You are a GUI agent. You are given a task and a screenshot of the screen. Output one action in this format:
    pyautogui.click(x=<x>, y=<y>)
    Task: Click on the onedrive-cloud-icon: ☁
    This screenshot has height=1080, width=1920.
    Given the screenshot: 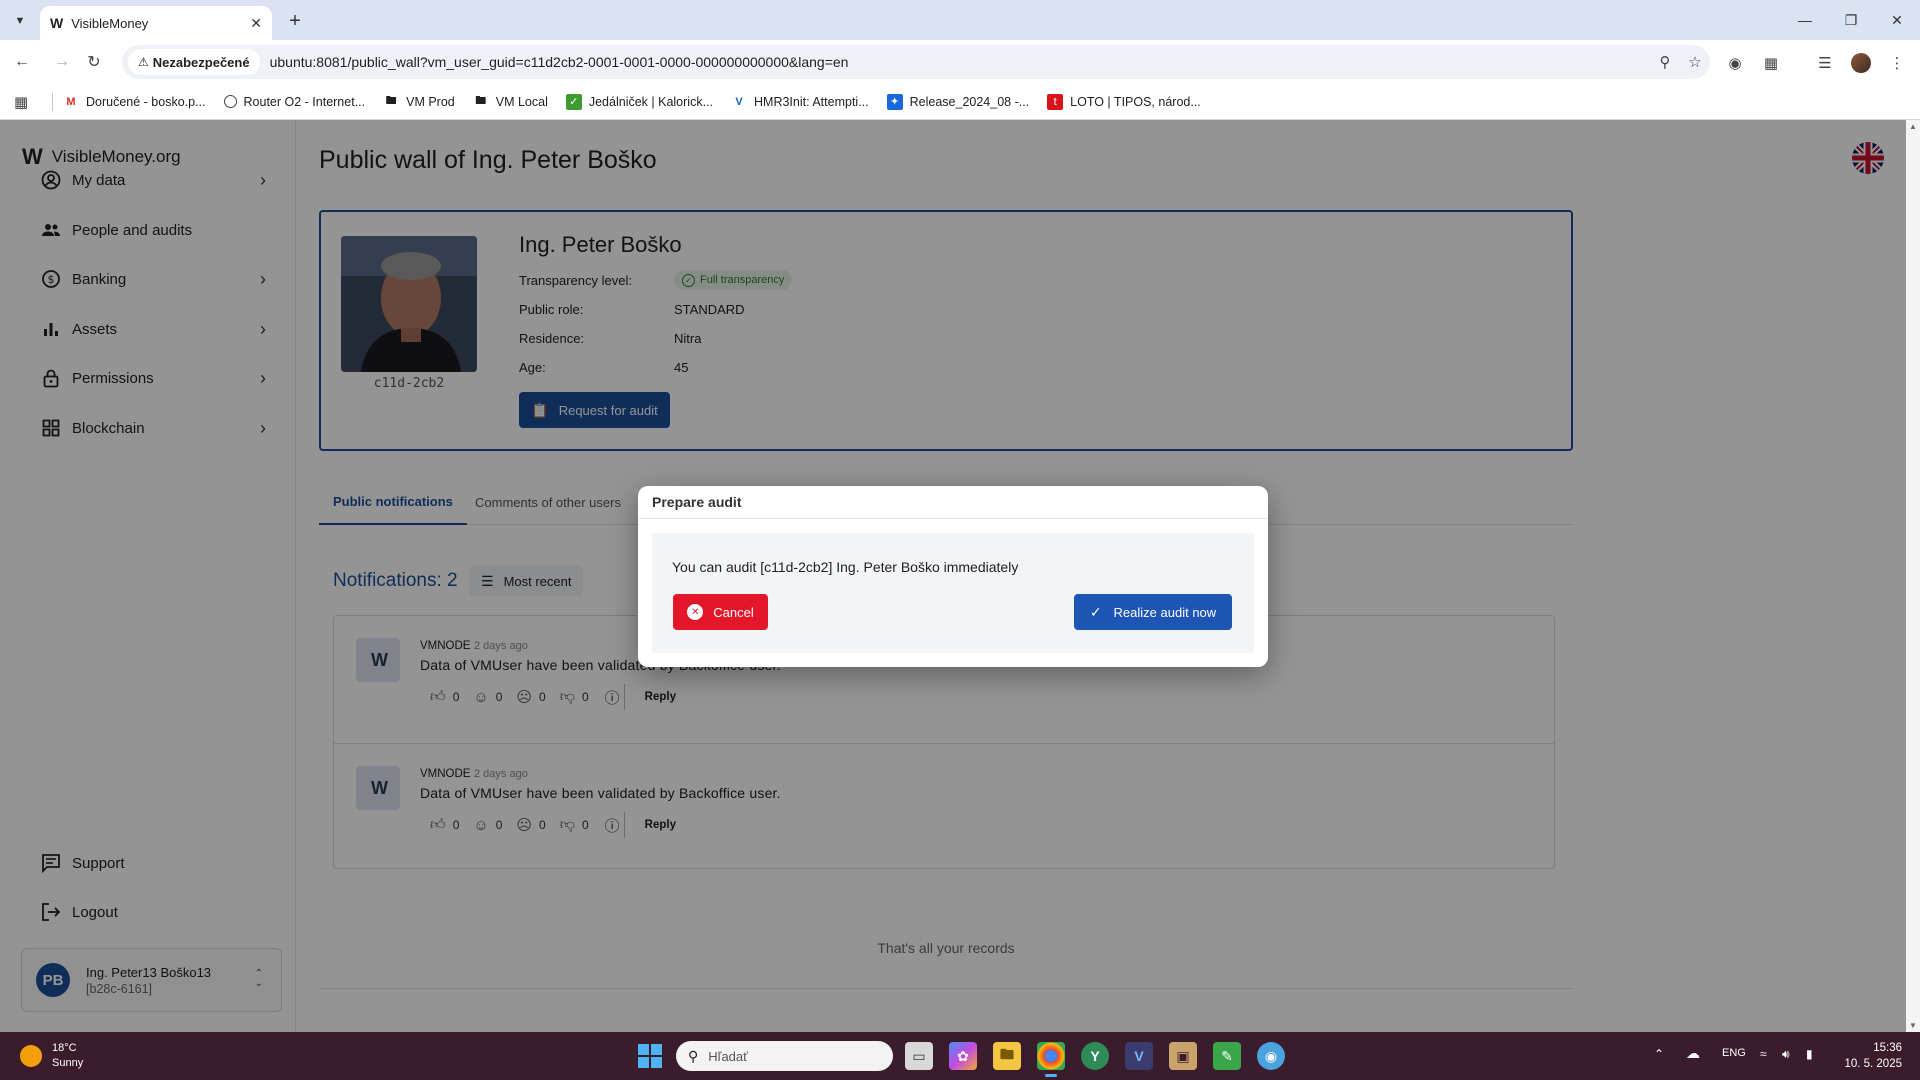 What is the action you would take?
    pyautogui.click(x=1693, y=1053)
    